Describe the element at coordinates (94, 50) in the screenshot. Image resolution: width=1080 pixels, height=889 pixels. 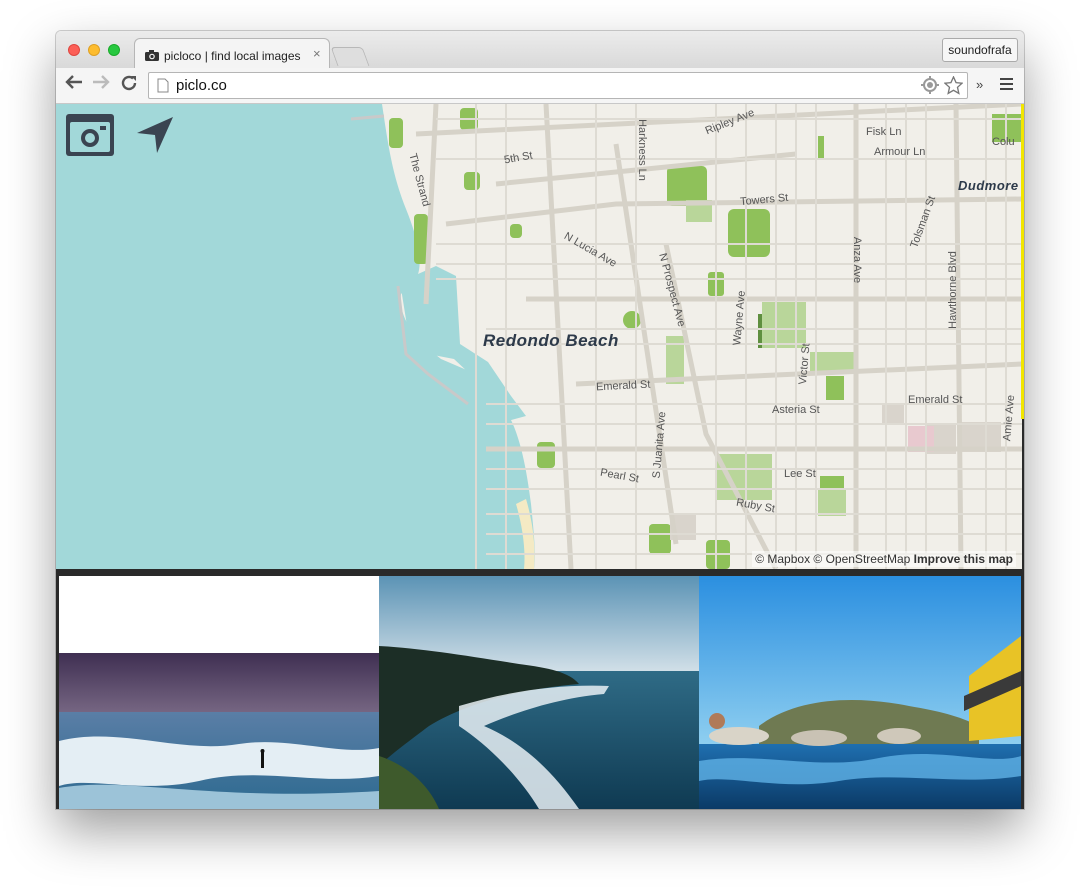
I see `minimize-window-button` at that location.